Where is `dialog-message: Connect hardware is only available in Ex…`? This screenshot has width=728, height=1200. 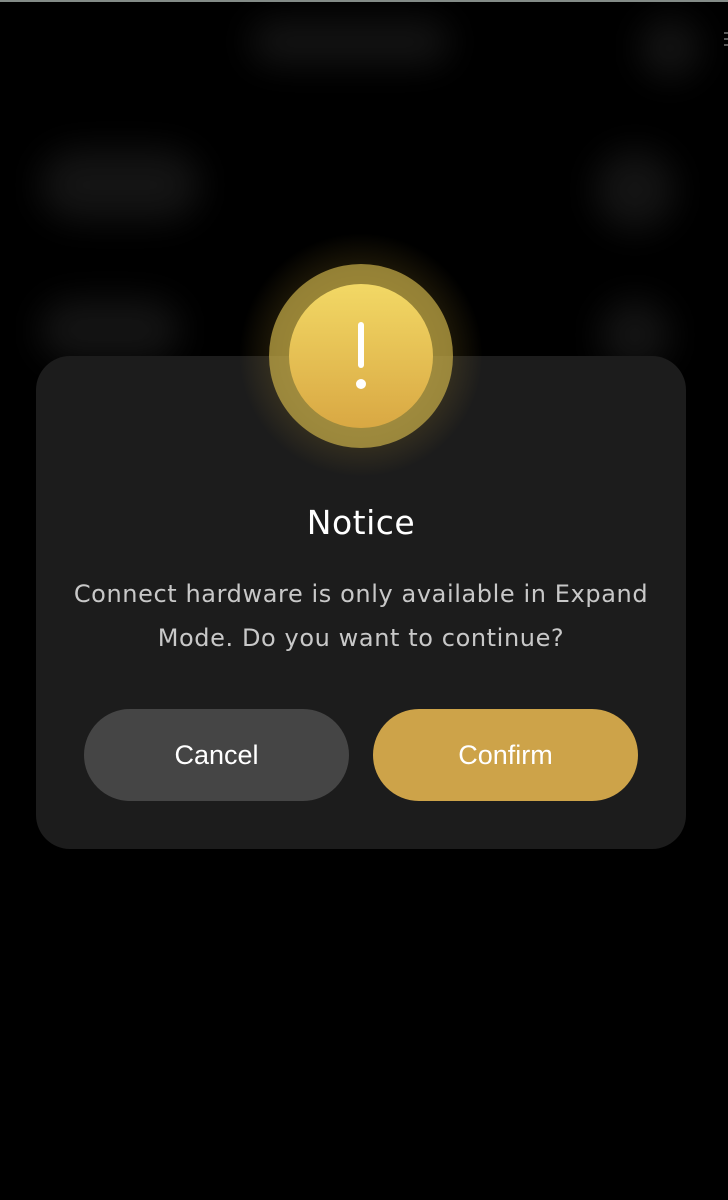 dialog-message: Connect hardware is only available in Ex… is located at coordinates (361, 616).